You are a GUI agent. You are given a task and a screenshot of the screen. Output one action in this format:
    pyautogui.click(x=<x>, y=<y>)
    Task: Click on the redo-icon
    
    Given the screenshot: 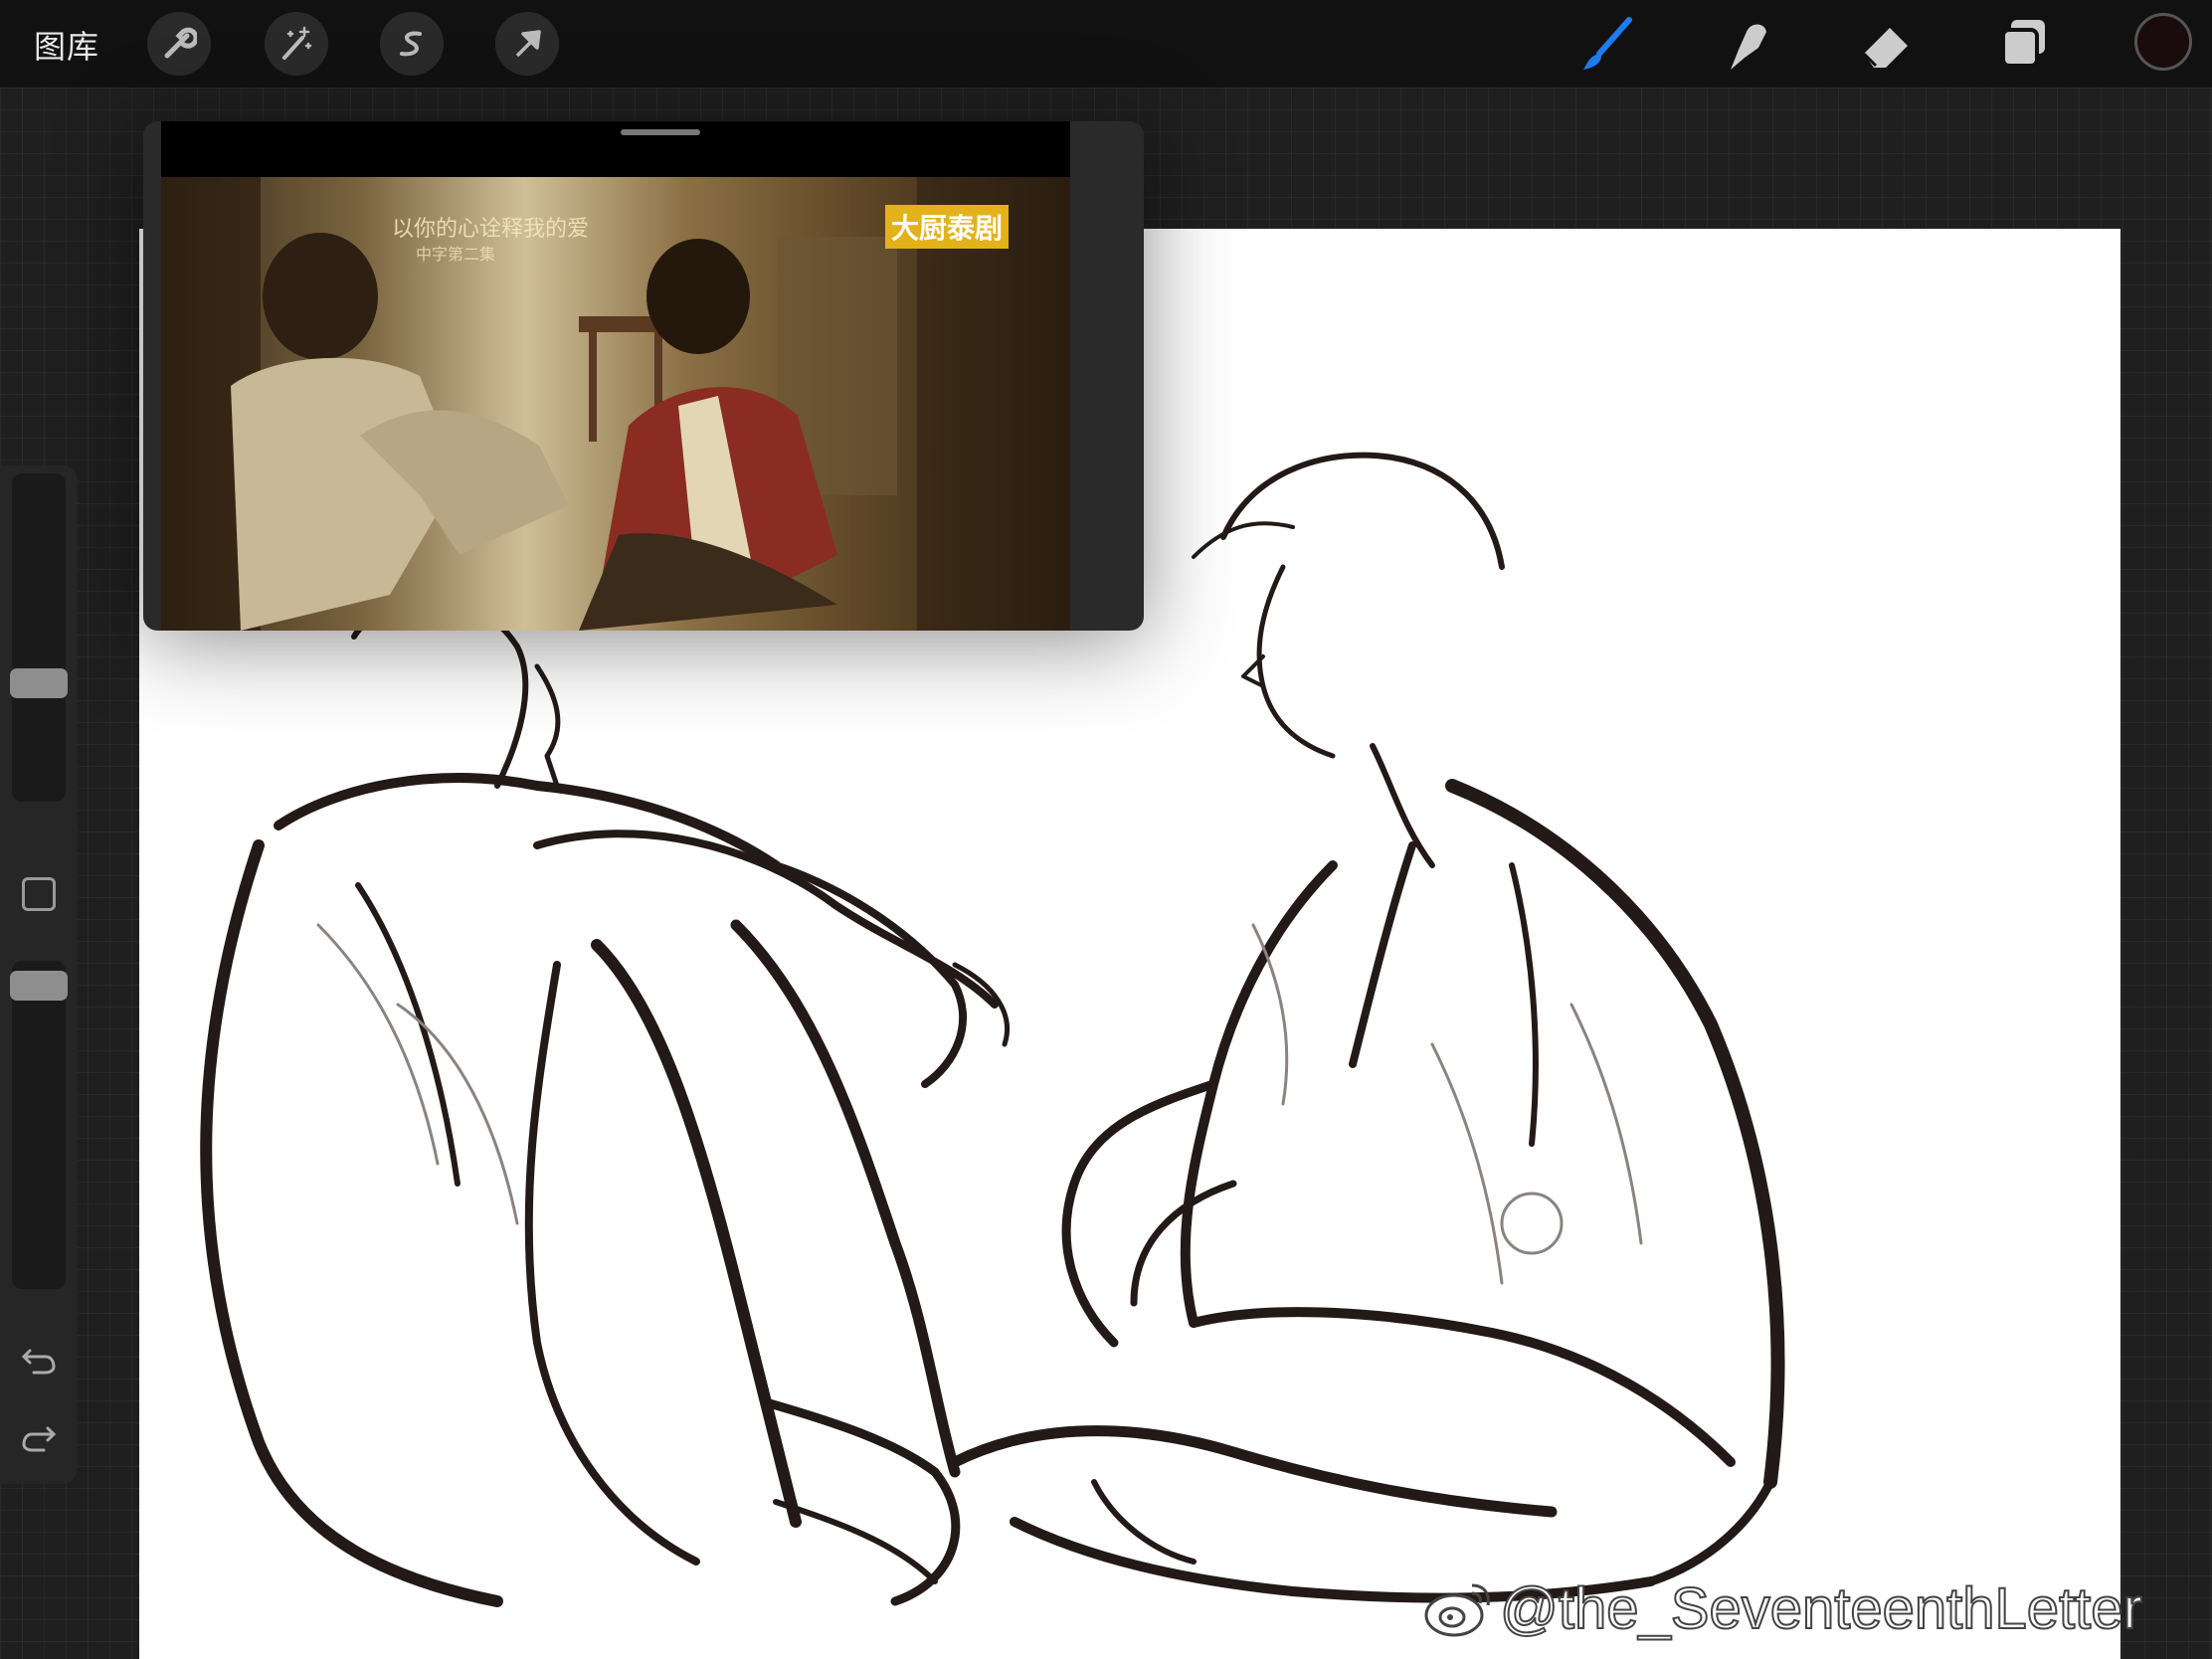 What is the action you would take?
    pyautogui.click(x=39, y=1439)
    